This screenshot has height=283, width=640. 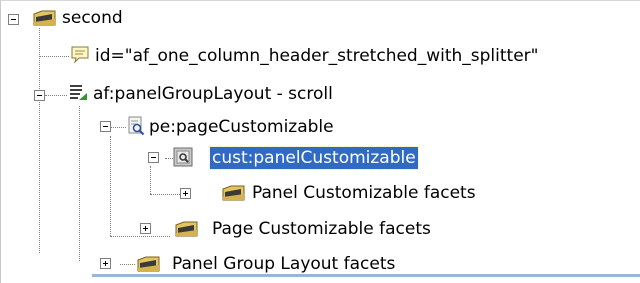 I want to click on panel-group-layout-icon, so click(x=78, y=92).